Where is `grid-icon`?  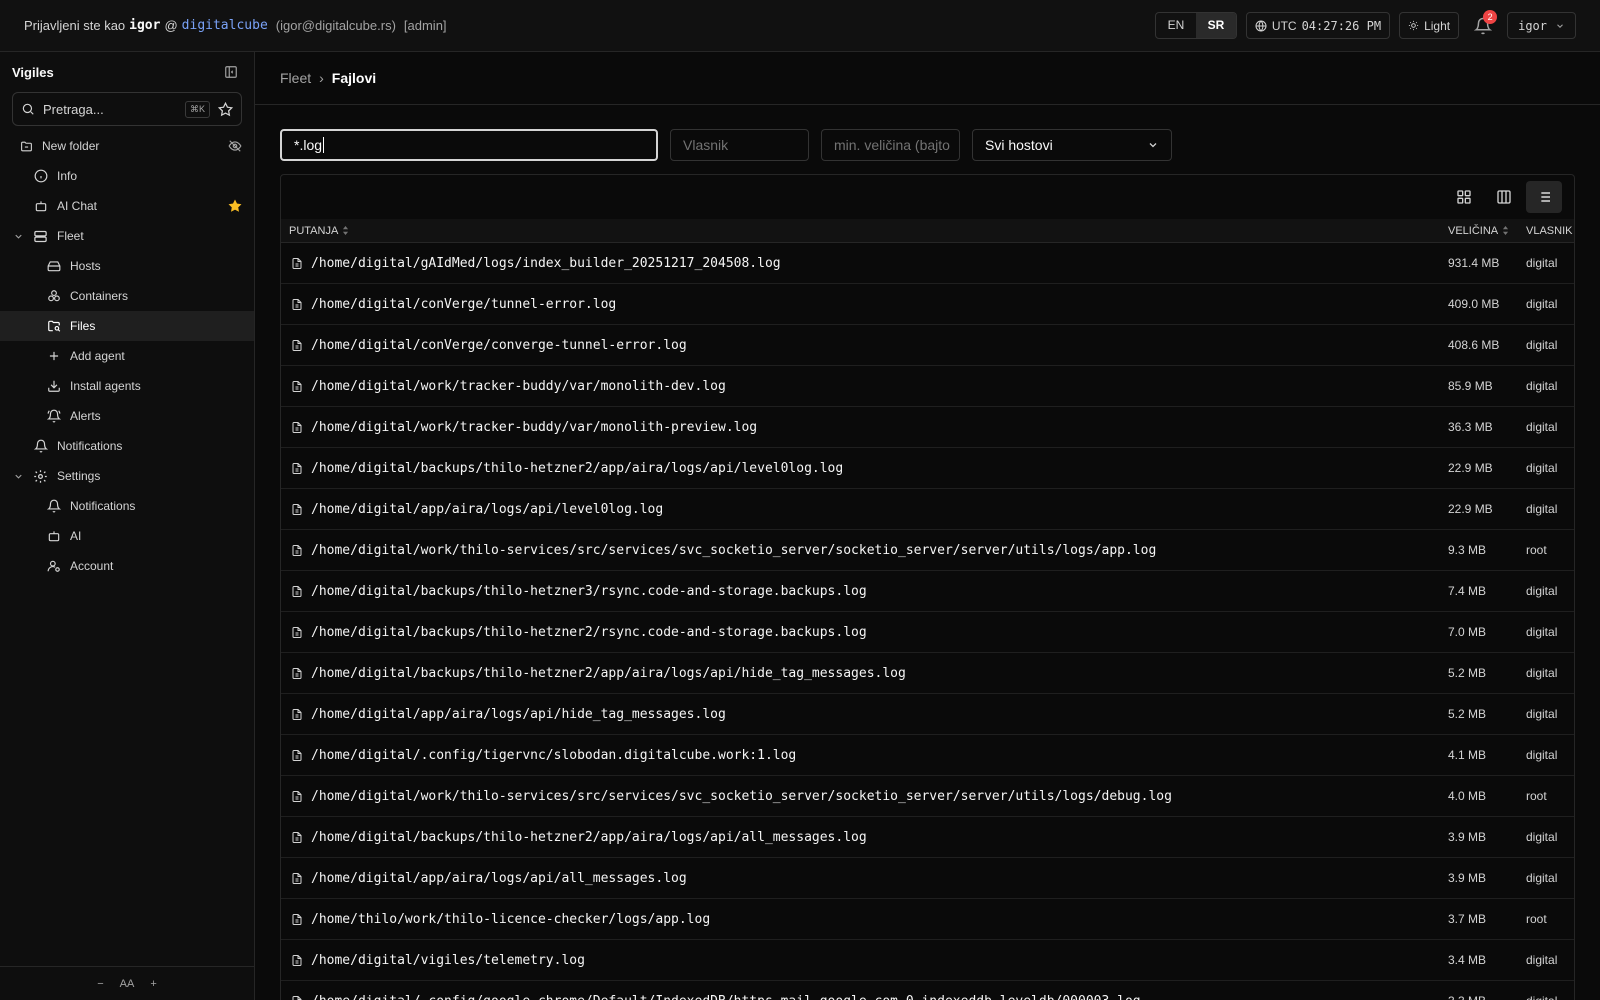
grid-icon is located at coordinates (1464, 197).